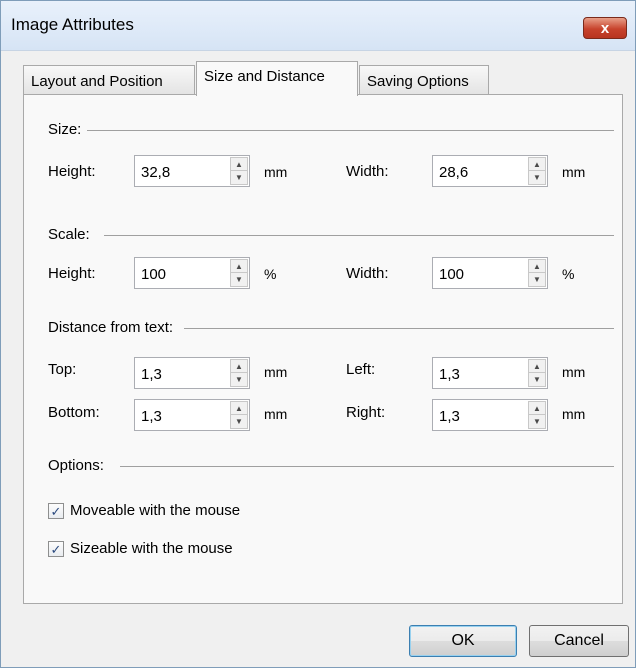 The width and height of the screenshot is (636, 668). Describe the element at coordinates (418, 81) in the screenshot. I see `tab-label: Saving Options` at that location.